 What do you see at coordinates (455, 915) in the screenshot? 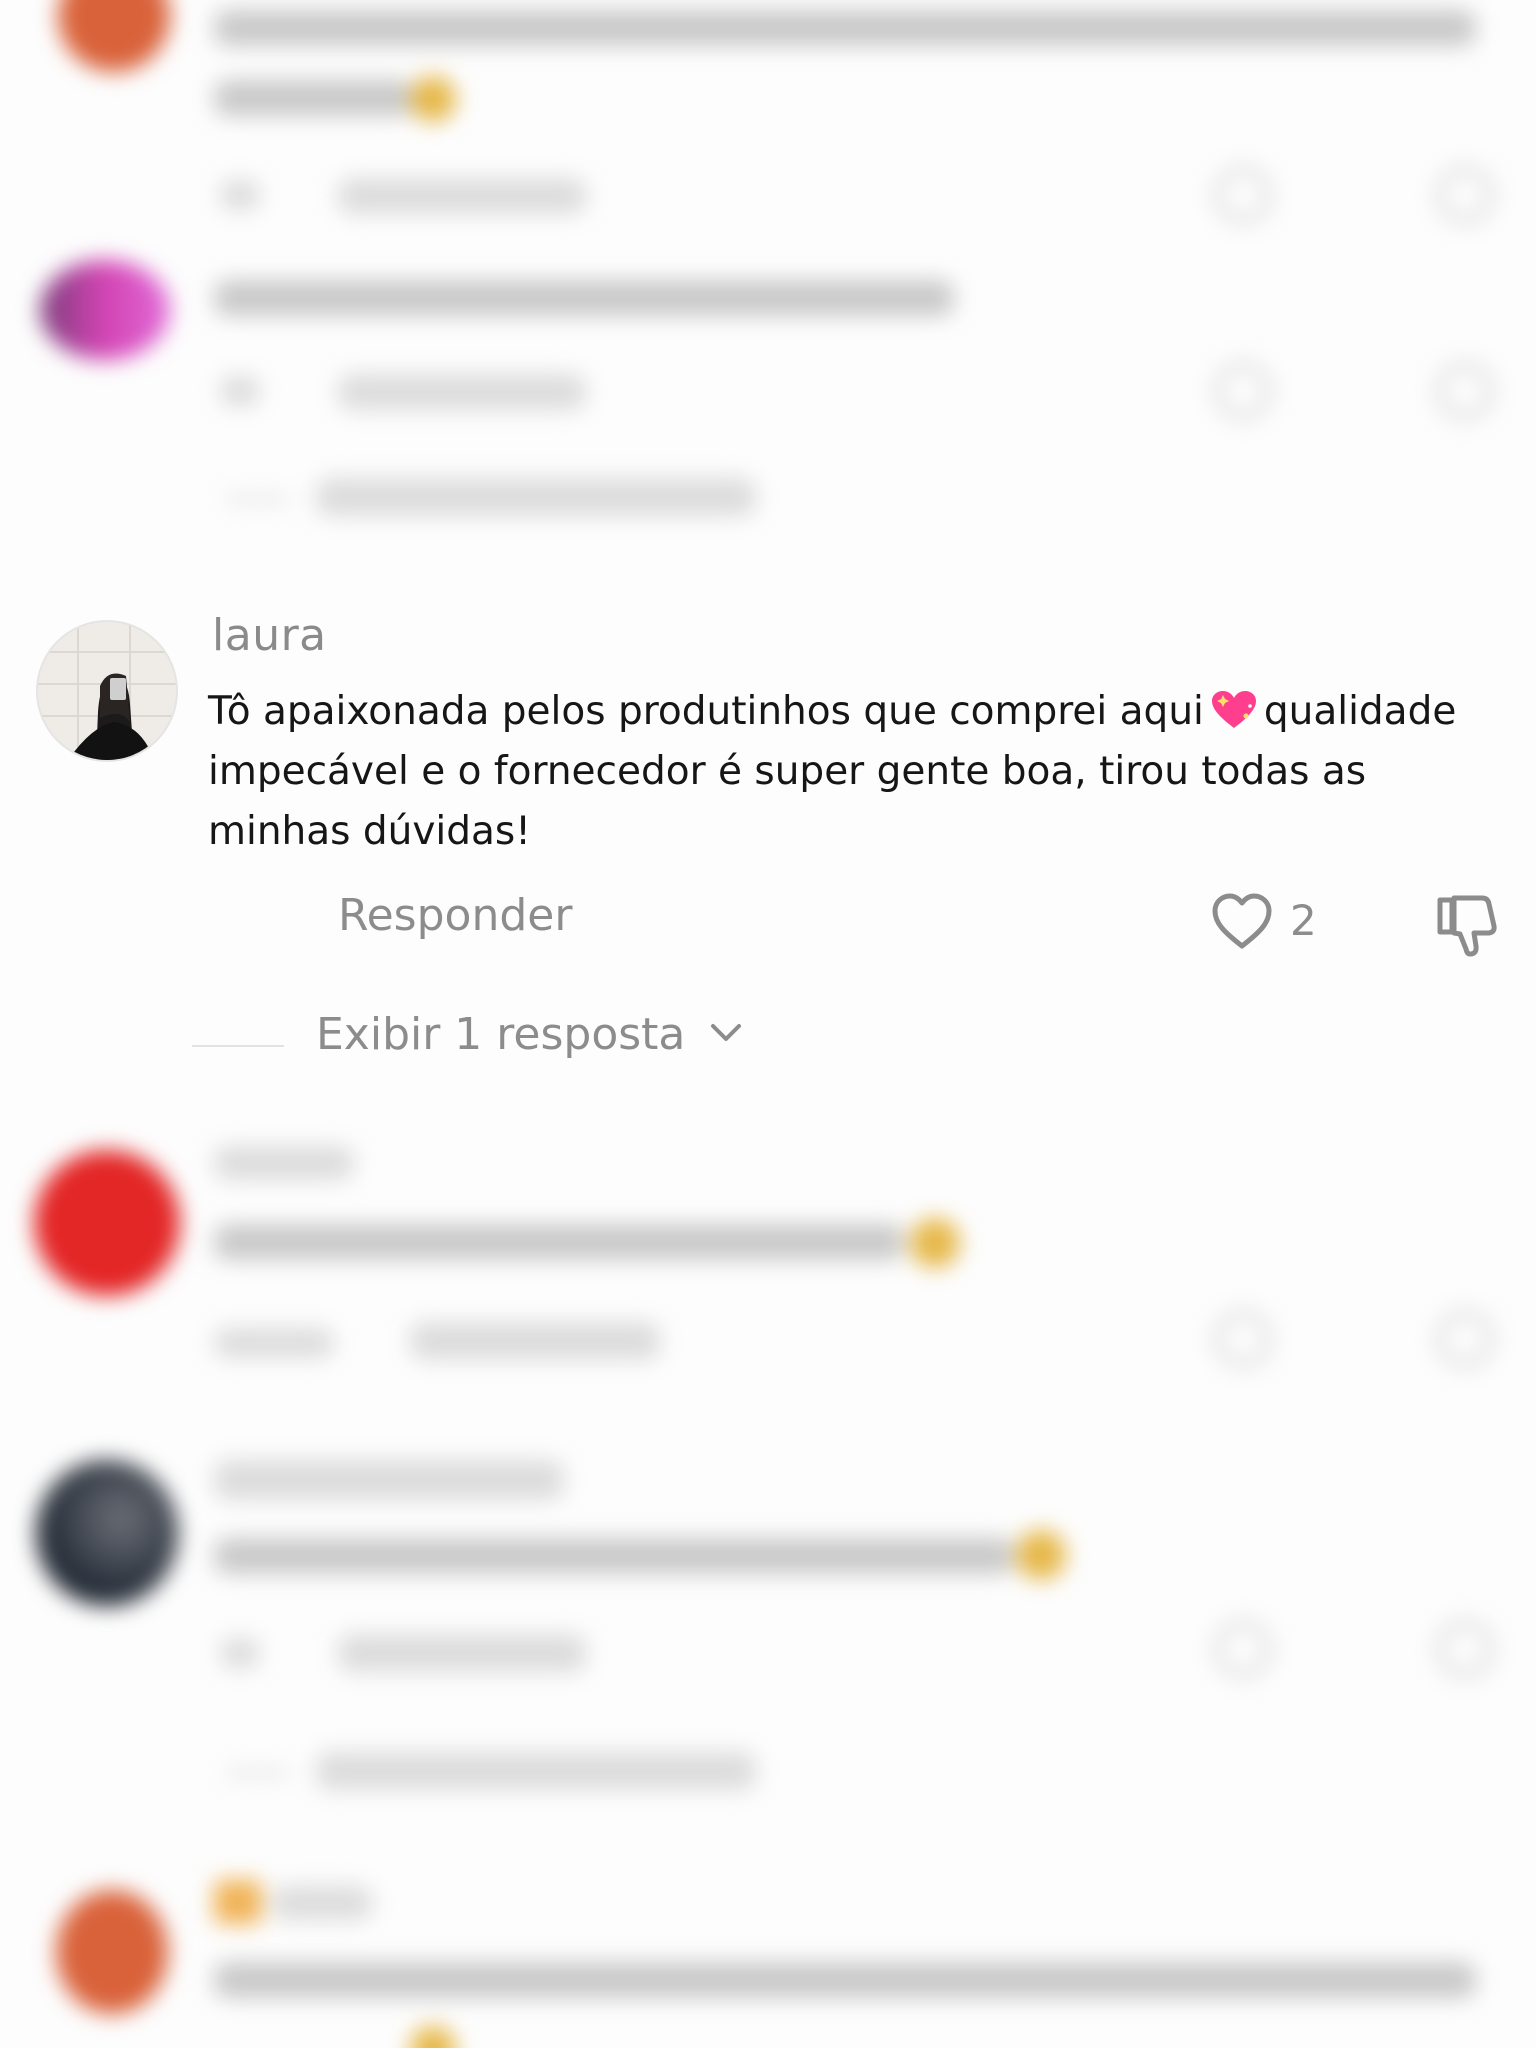
I see `reply-button: Responder` at bounding box center [455, 915].